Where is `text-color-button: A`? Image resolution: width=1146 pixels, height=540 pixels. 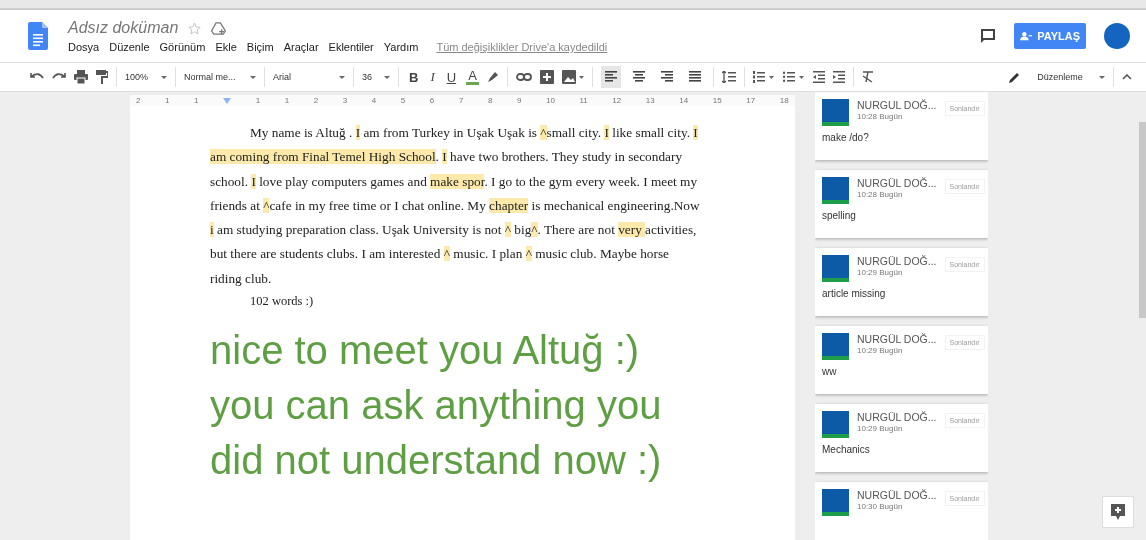 text-color-button: A is located at coordinates (472, 77).